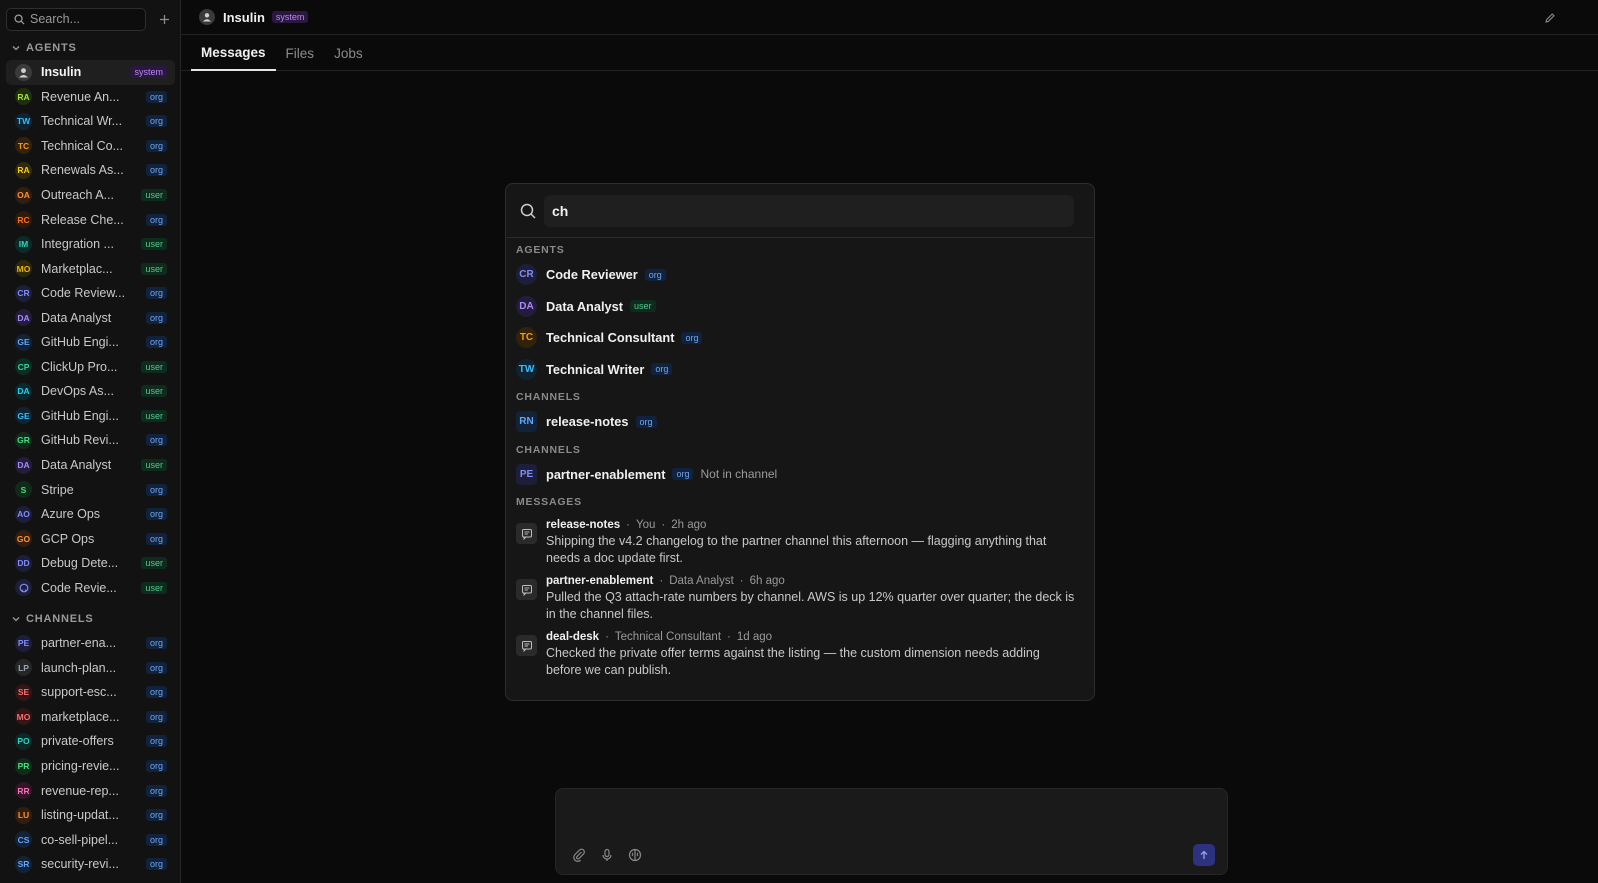 The image size is (1598, 883). What do you see at coordinates (655, 274) in the screenshot?
I see `agent-tag: org` at bounding box center [655, 274].